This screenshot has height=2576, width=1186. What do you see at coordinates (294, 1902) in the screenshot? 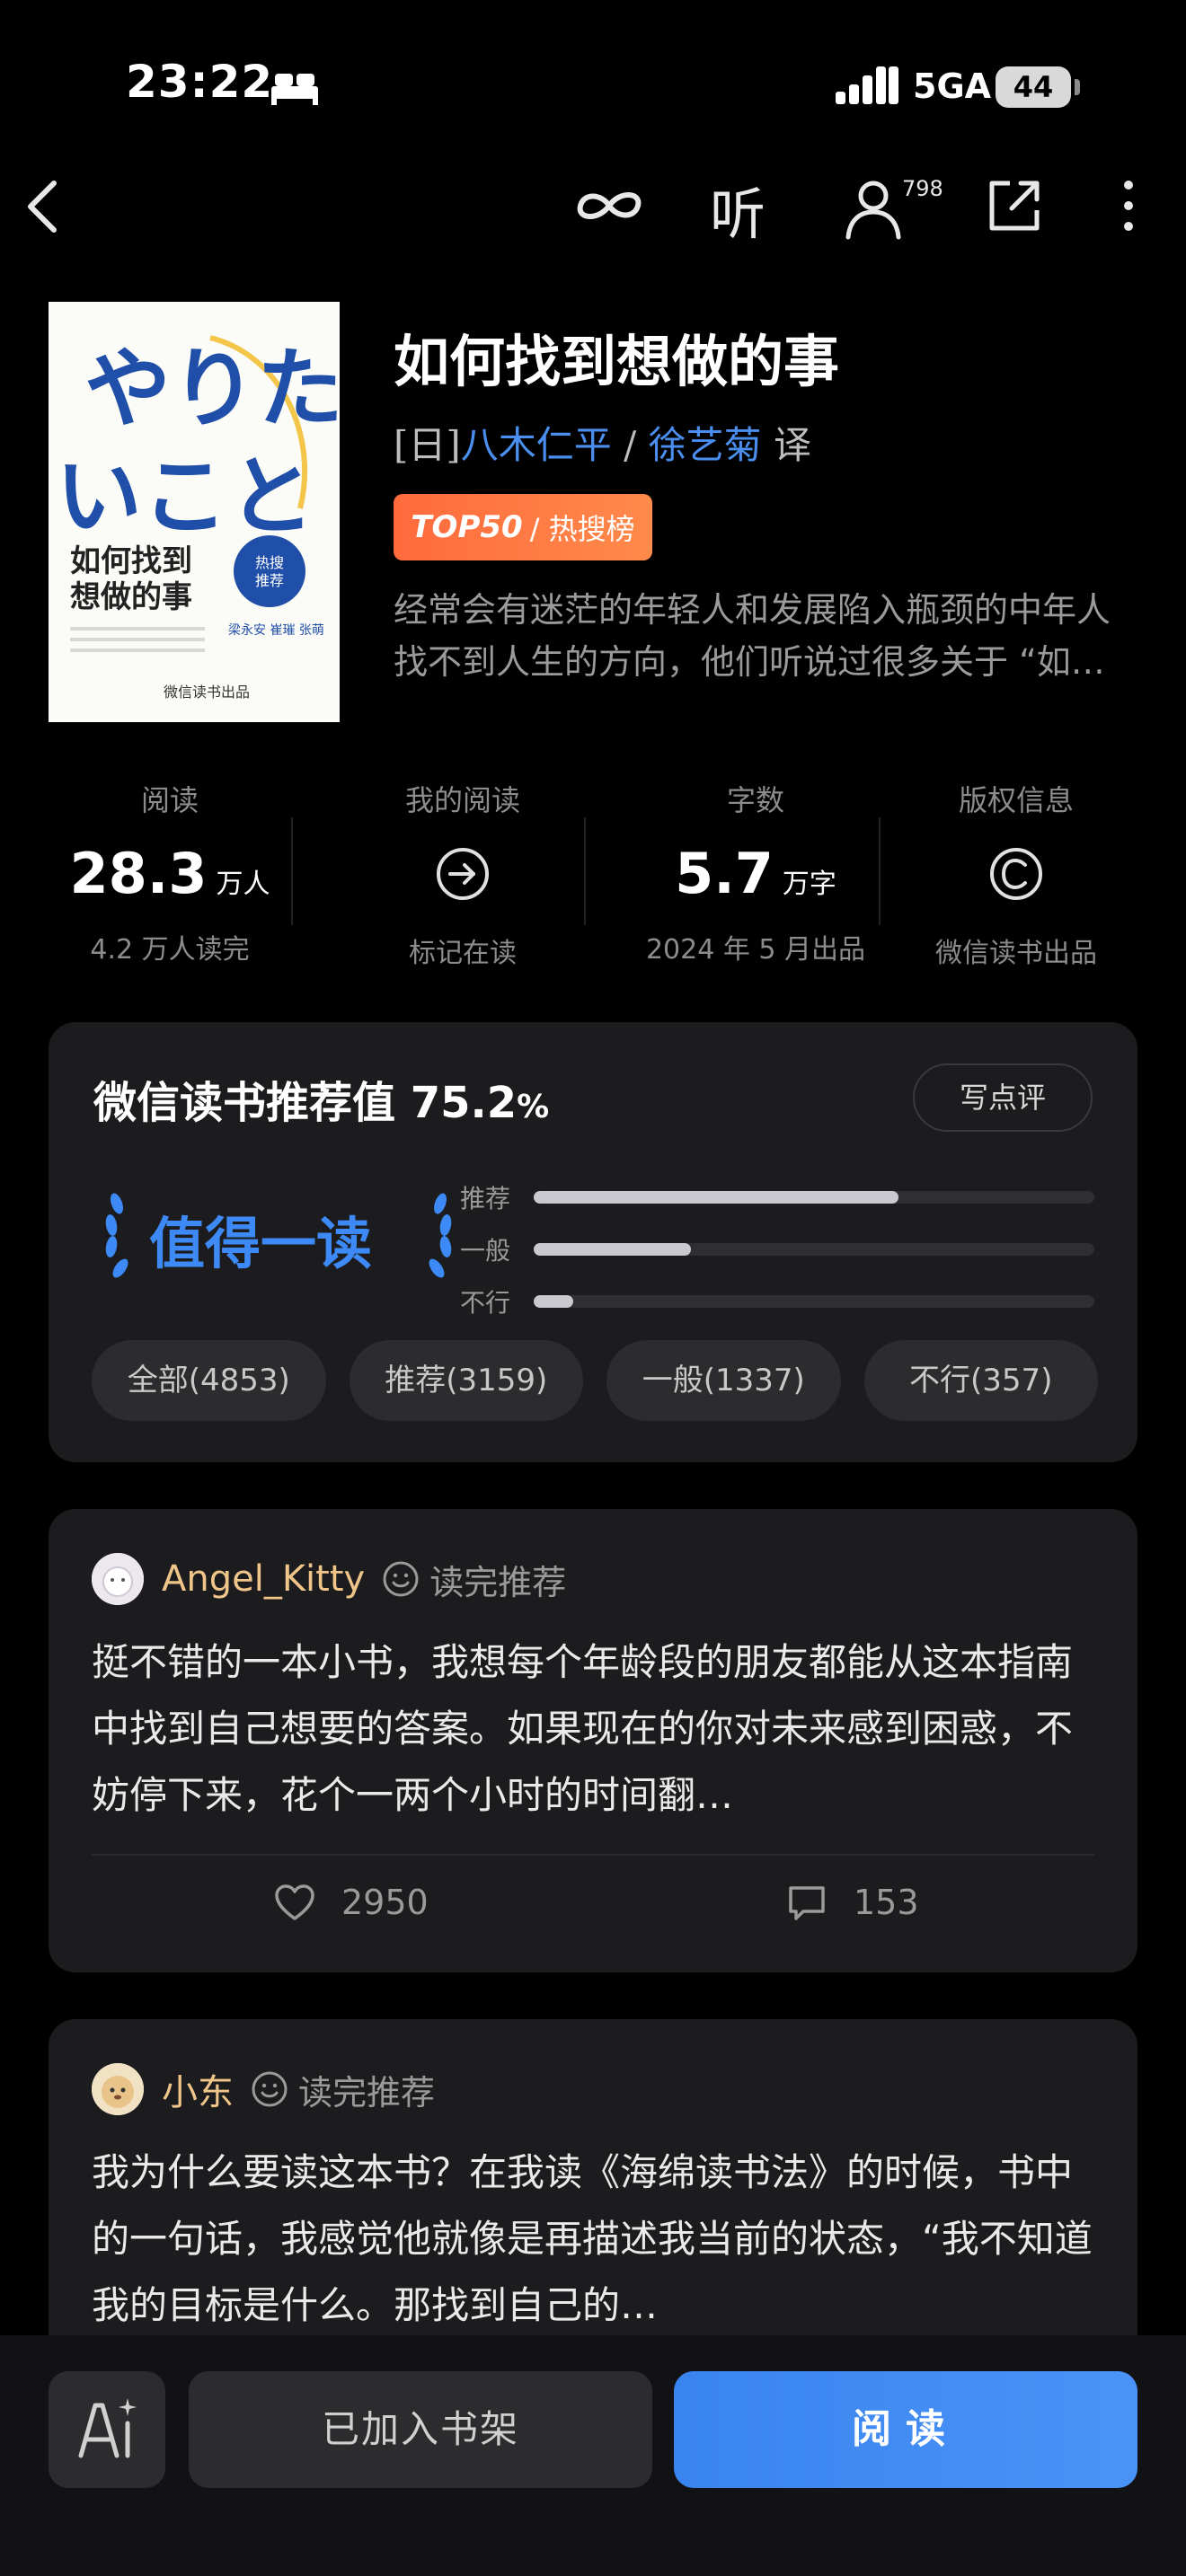
I see `heart-icon` at bounding box center [294, 1902].